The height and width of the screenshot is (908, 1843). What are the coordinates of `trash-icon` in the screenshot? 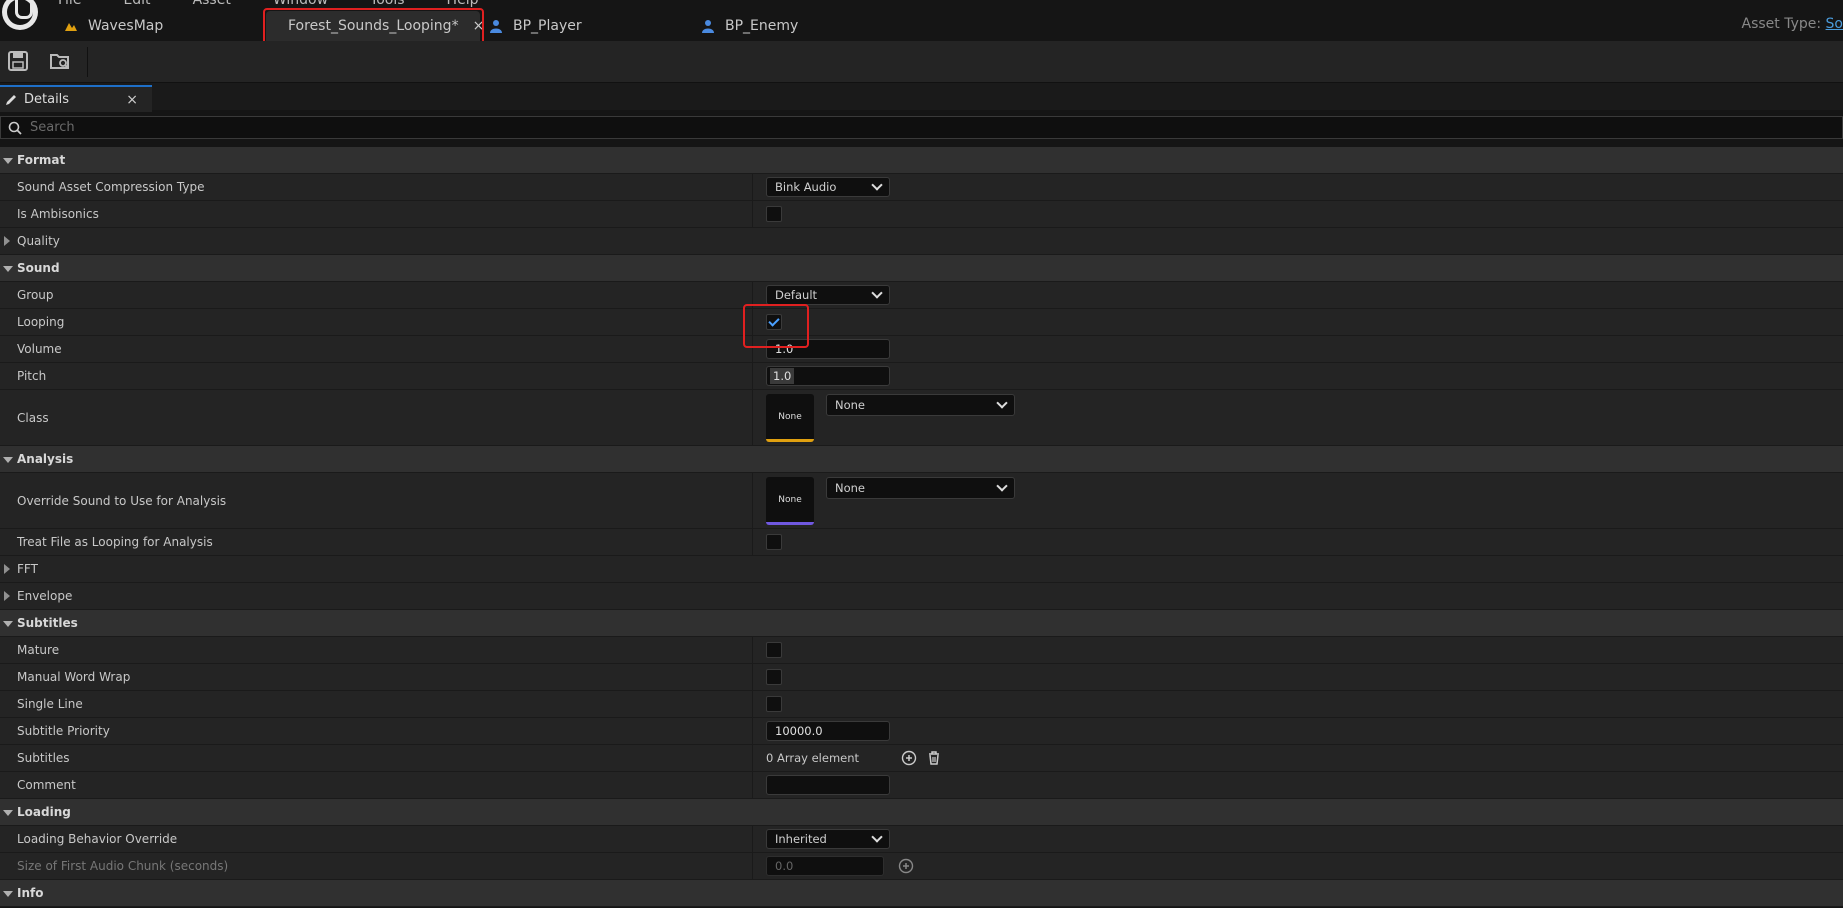 It's located at (934, 758).